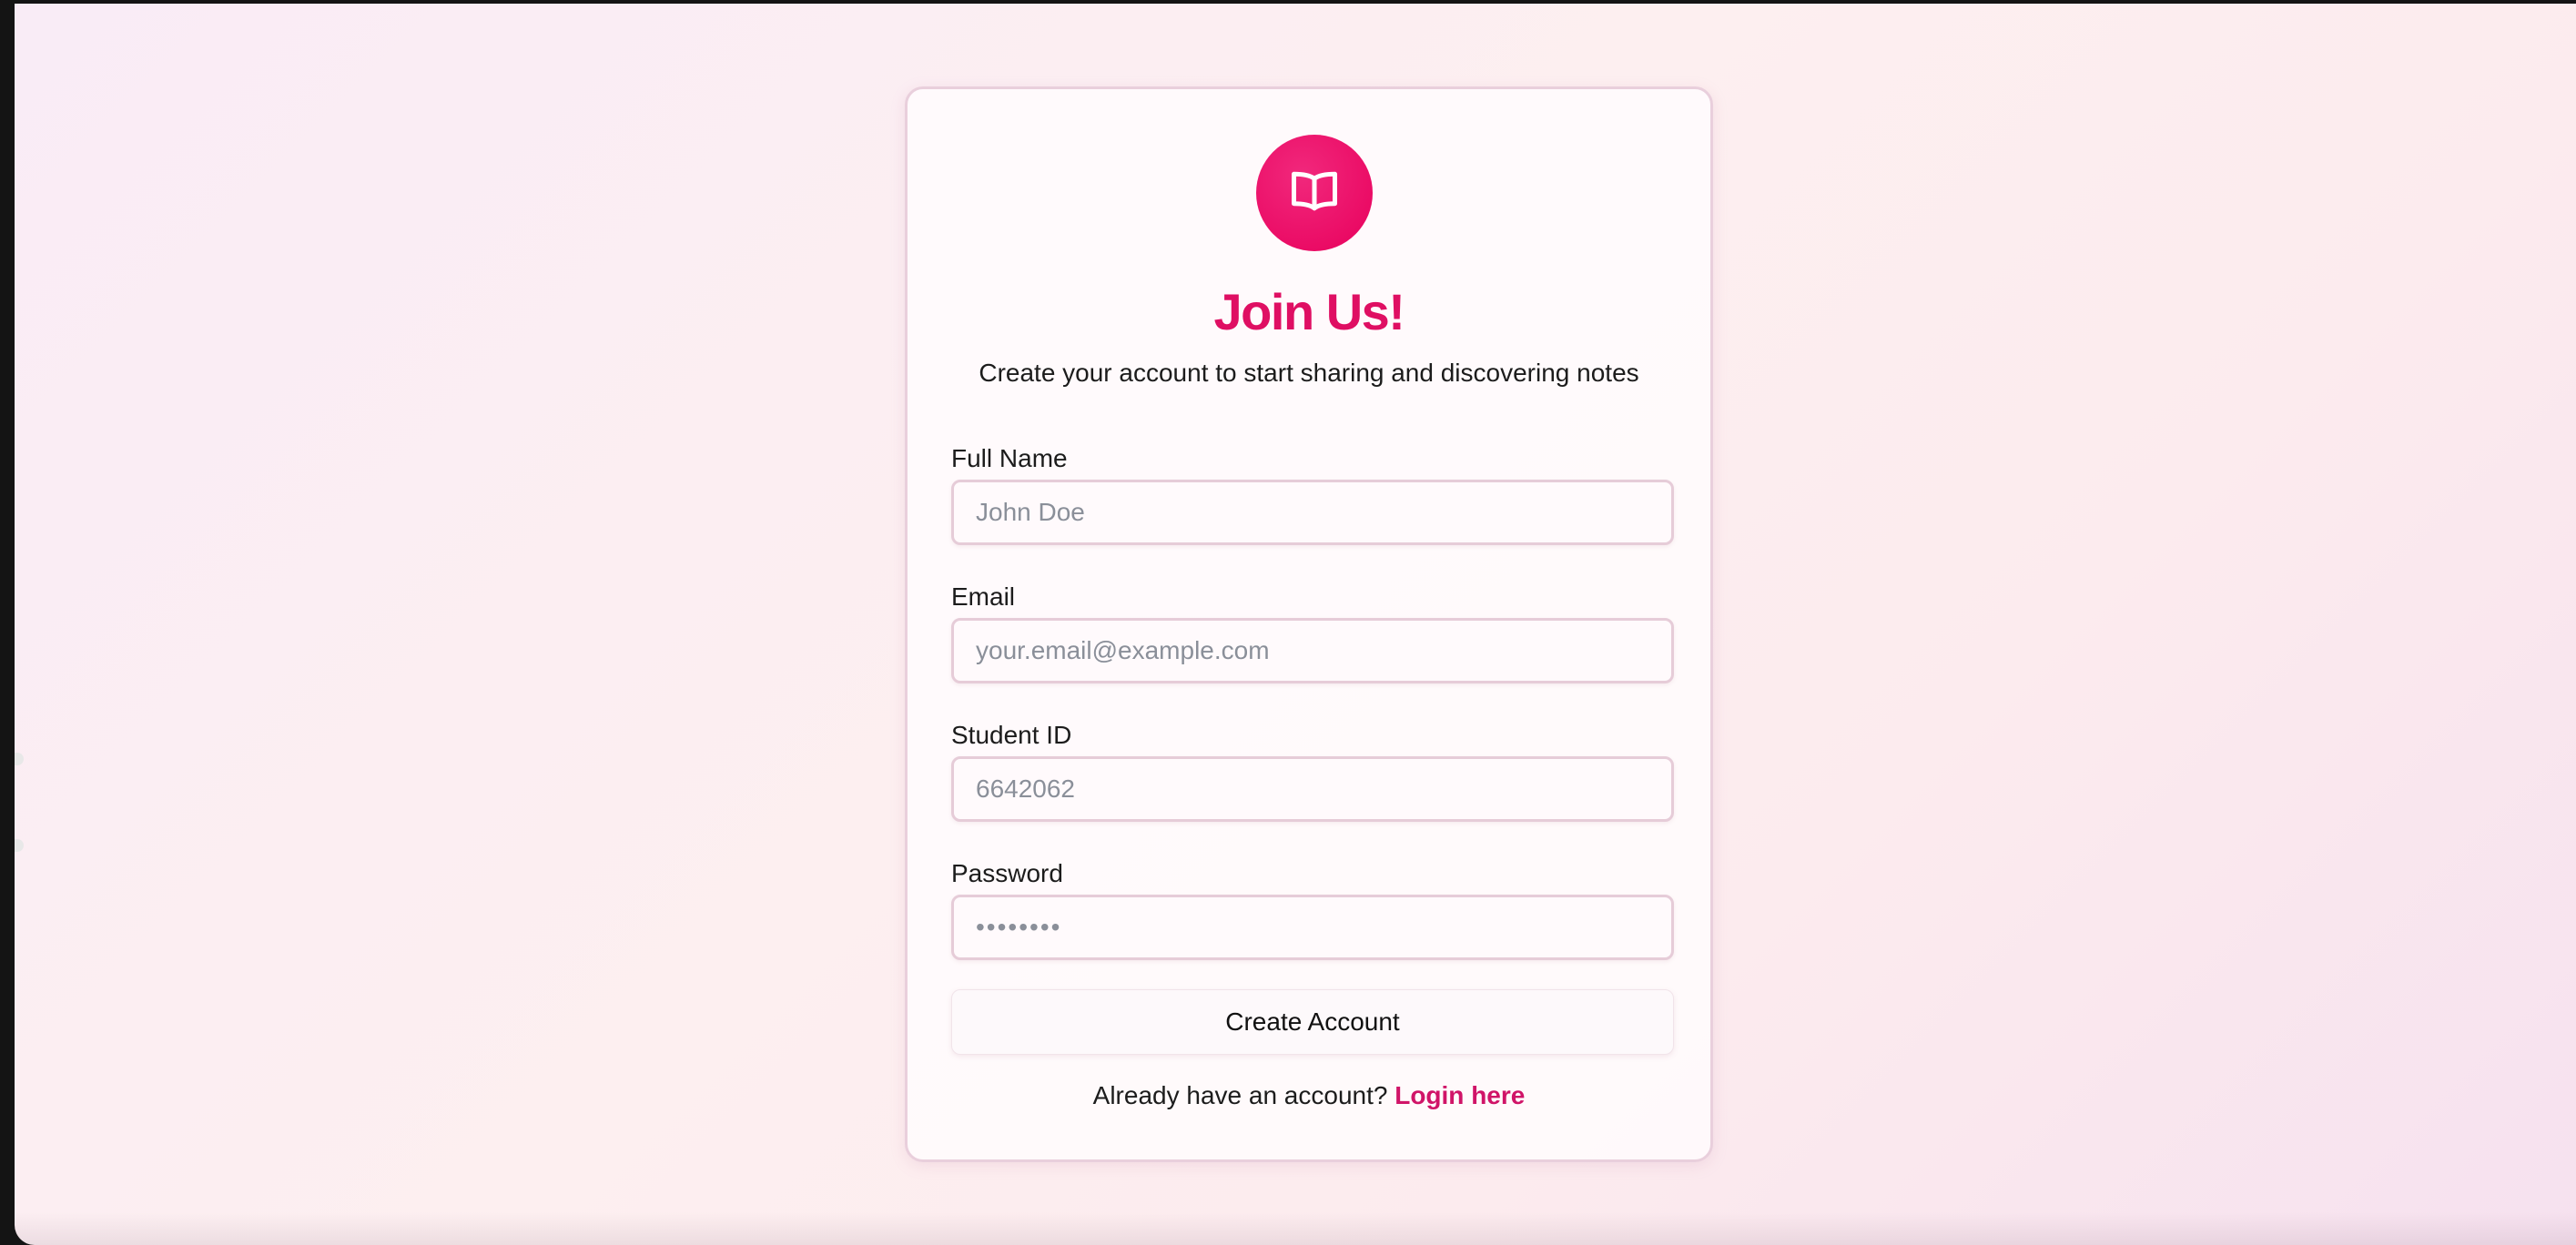  What do you see at coordinates (1312, 1022) in the screenshot?
I see `create-account-button: Create Account` at bounding box center [1312, 1022].